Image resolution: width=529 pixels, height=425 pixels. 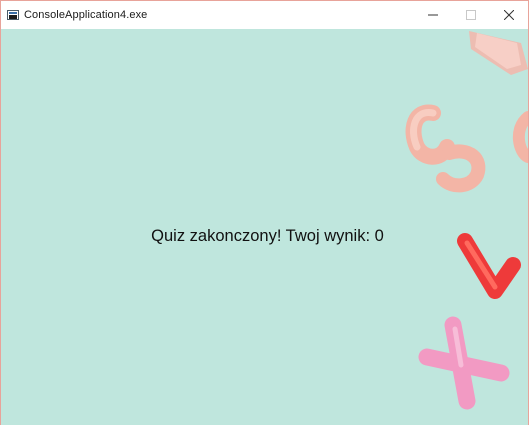 I want to click on maximize-icon, so click(x=471, y=15).